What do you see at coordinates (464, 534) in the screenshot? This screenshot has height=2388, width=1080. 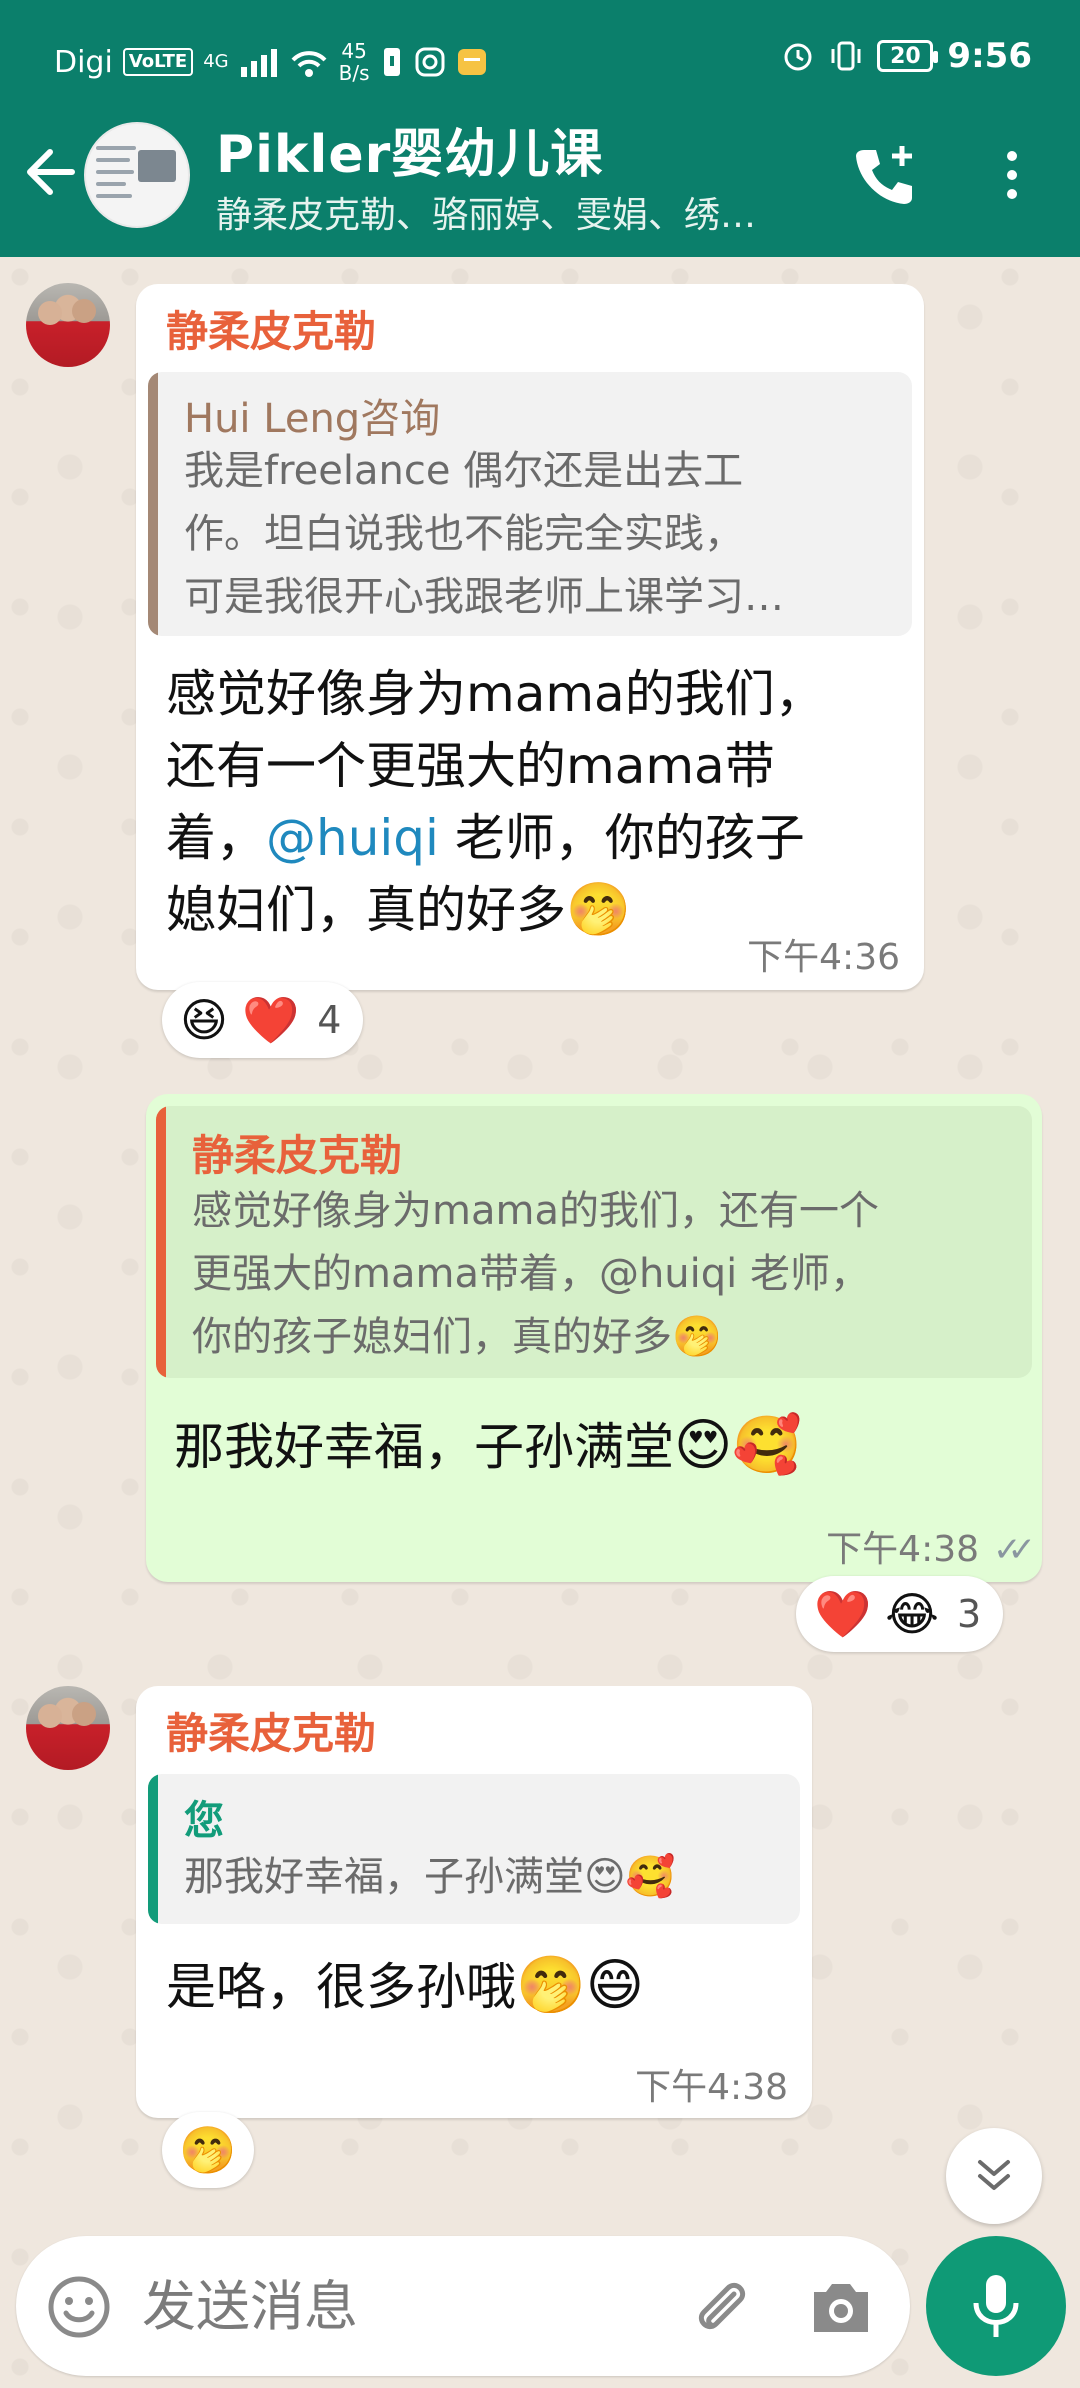 I see `quote-line: 作。坦白说我也不能完全实践，` at bounding box center [464, 534].